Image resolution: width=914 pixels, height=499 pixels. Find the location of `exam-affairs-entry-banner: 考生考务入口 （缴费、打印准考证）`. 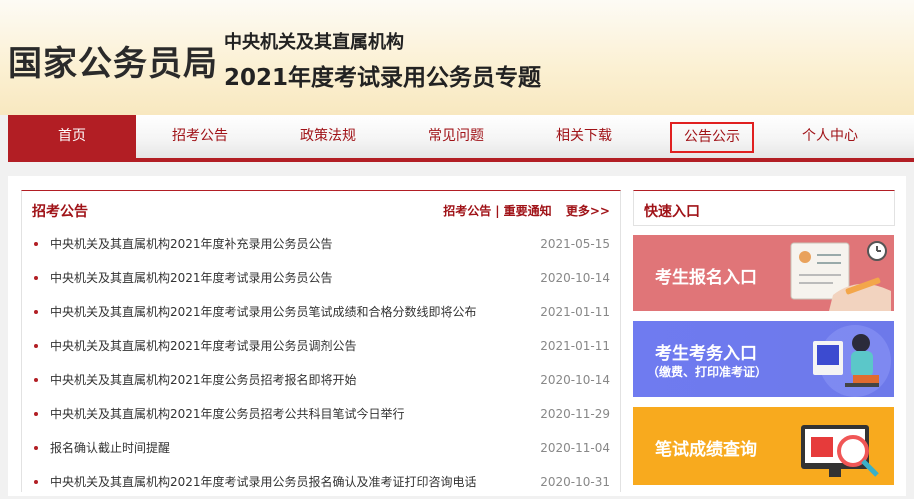

exam-affairs-entry-banner: 考生考务入口 （缴费、打印准考证） is located at coordinates (763, 359).